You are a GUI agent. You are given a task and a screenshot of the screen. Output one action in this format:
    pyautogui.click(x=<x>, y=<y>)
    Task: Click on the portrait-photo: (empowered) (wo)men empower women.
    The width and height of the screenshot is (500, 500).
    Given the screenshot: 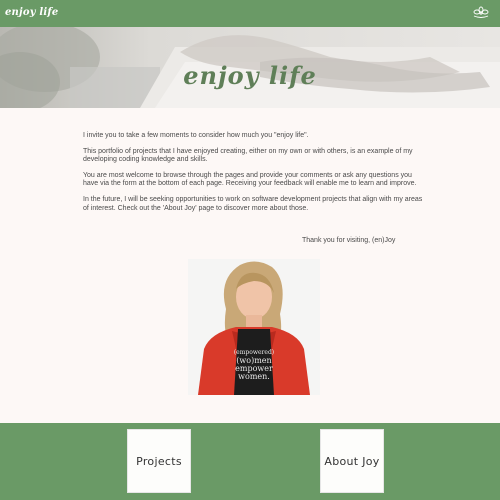 What is the action you would take?
    pyautogui.click(x=254, y=327)
    